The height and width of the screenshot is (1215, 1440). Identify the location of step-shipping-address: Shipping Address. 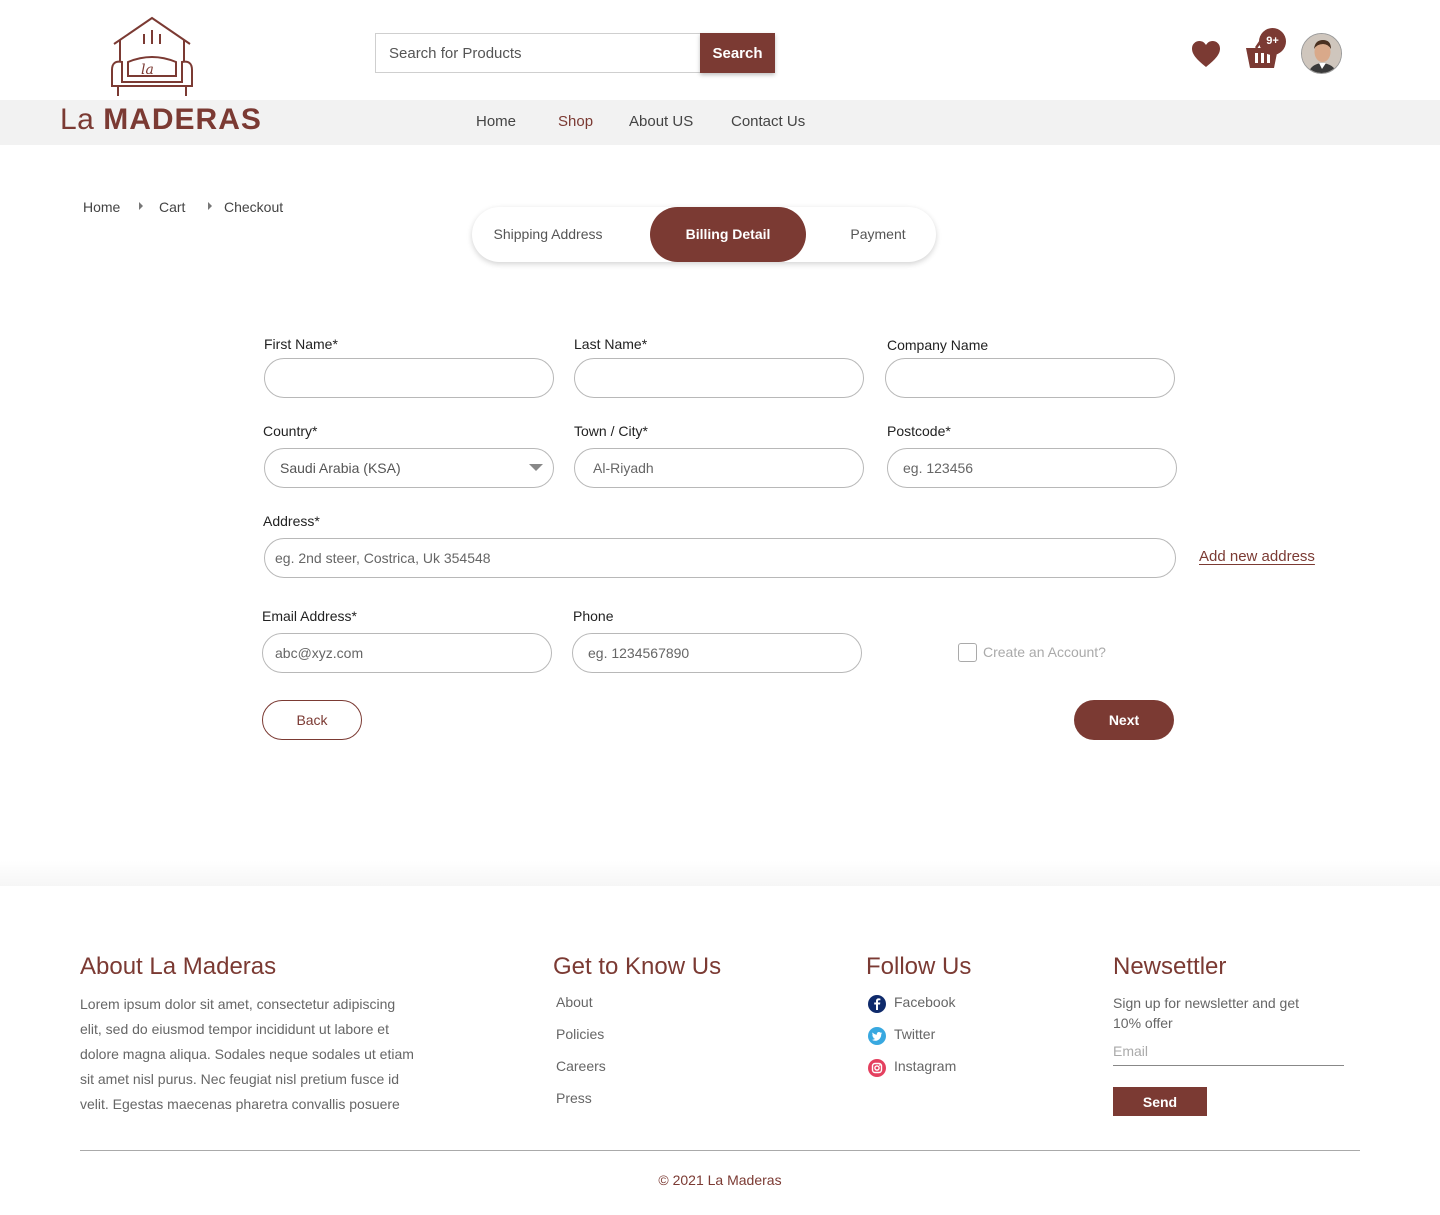
(548, 234).